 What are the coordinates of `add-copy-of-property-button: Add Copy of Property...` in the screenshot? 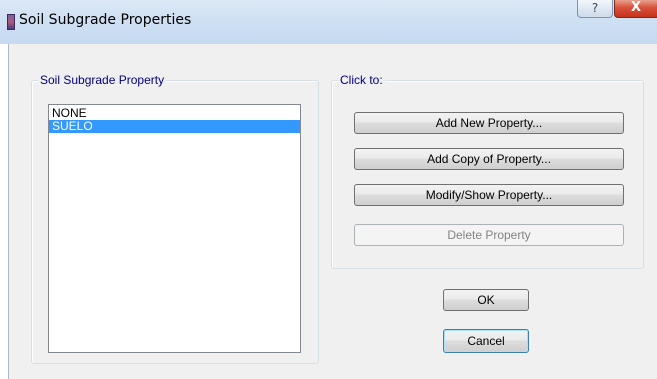 It's located at (489, 159).